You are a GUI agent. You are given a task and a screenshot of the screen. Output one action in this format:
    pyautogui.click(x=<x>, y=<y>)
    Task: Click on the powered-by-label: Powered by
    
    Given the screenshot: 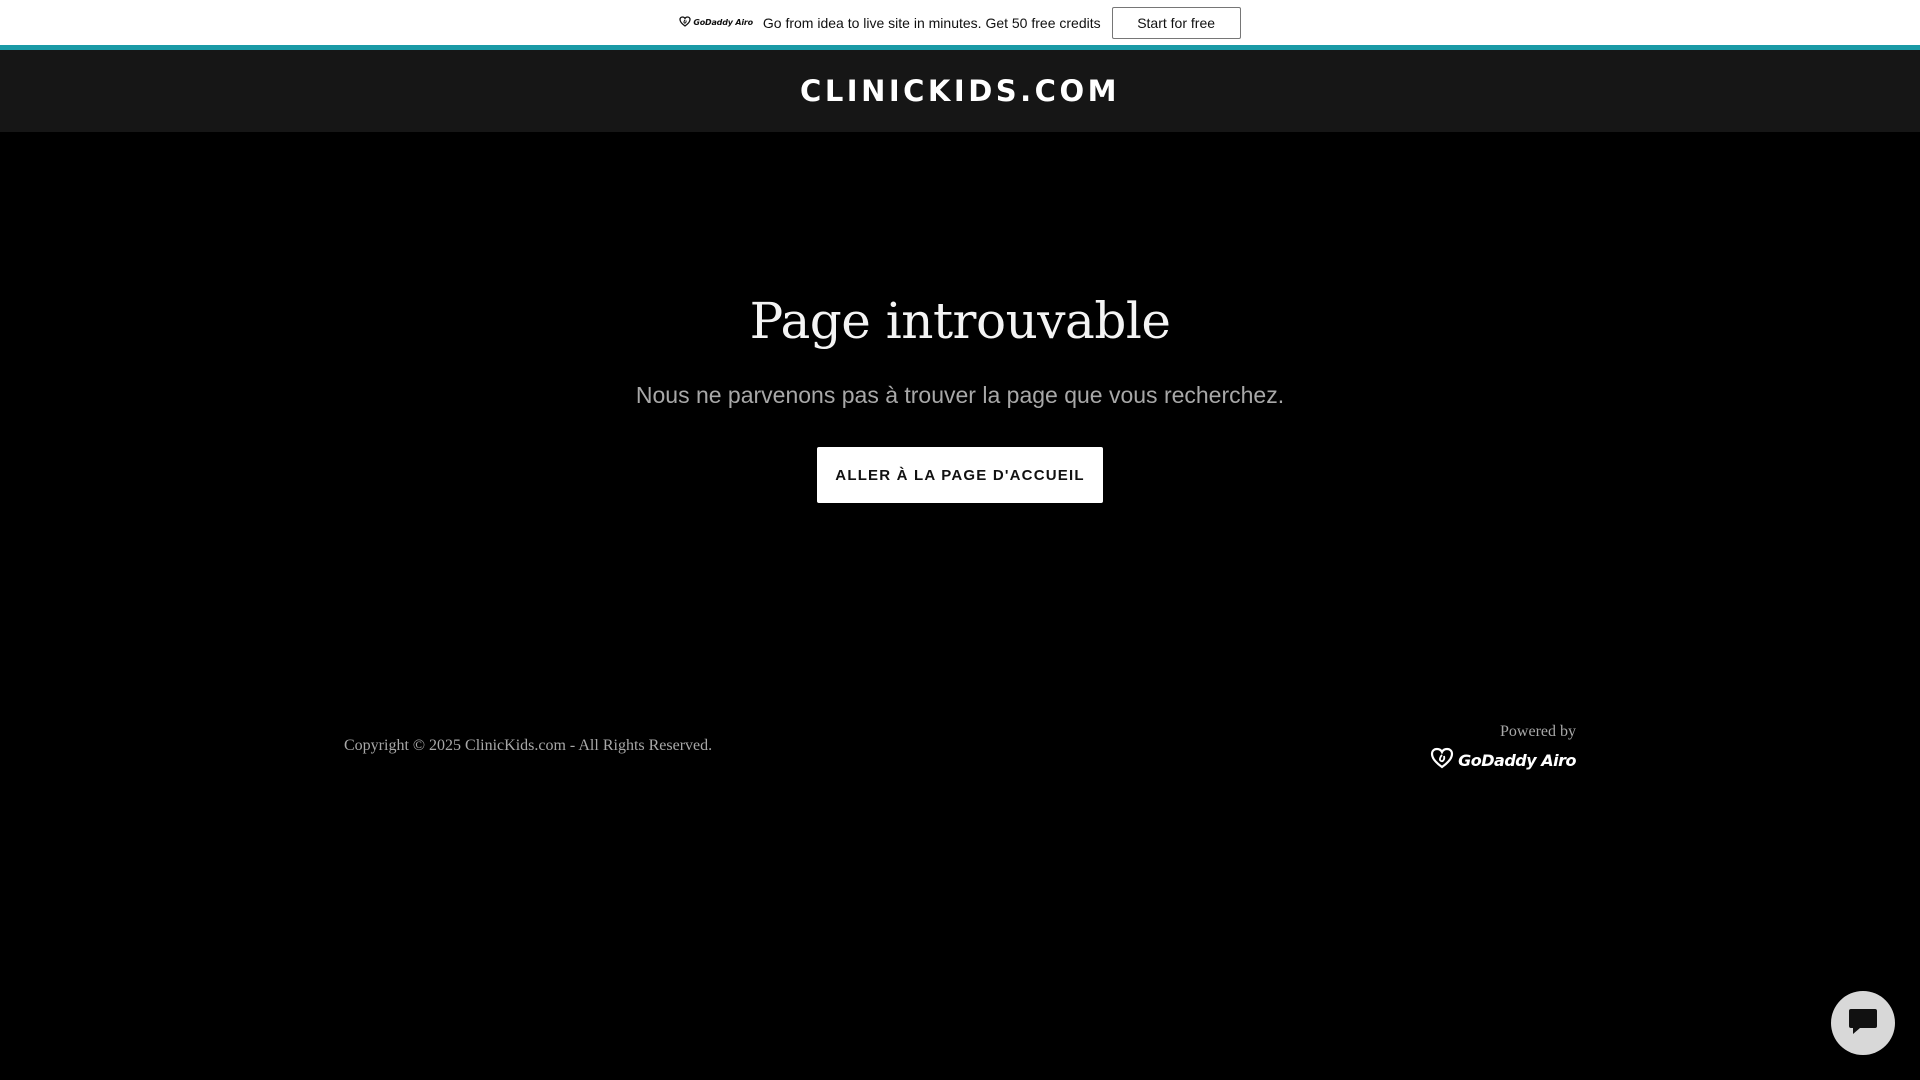 What is the action you would take?
    pyautogui.click(x=1538, y=731)
    